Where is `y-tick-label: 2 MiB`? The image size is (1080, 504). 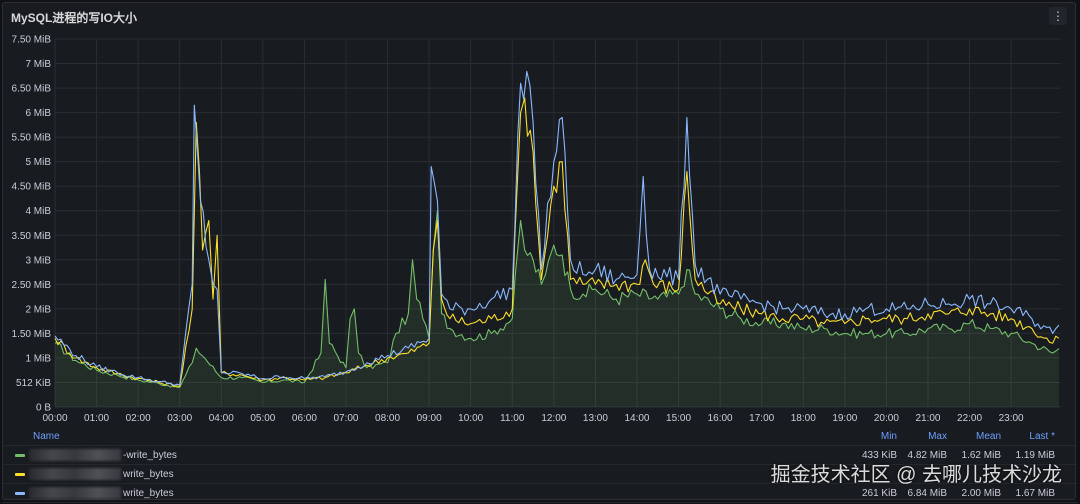 y-tick-label: 2 MiB is located at coordinates (38, 309).